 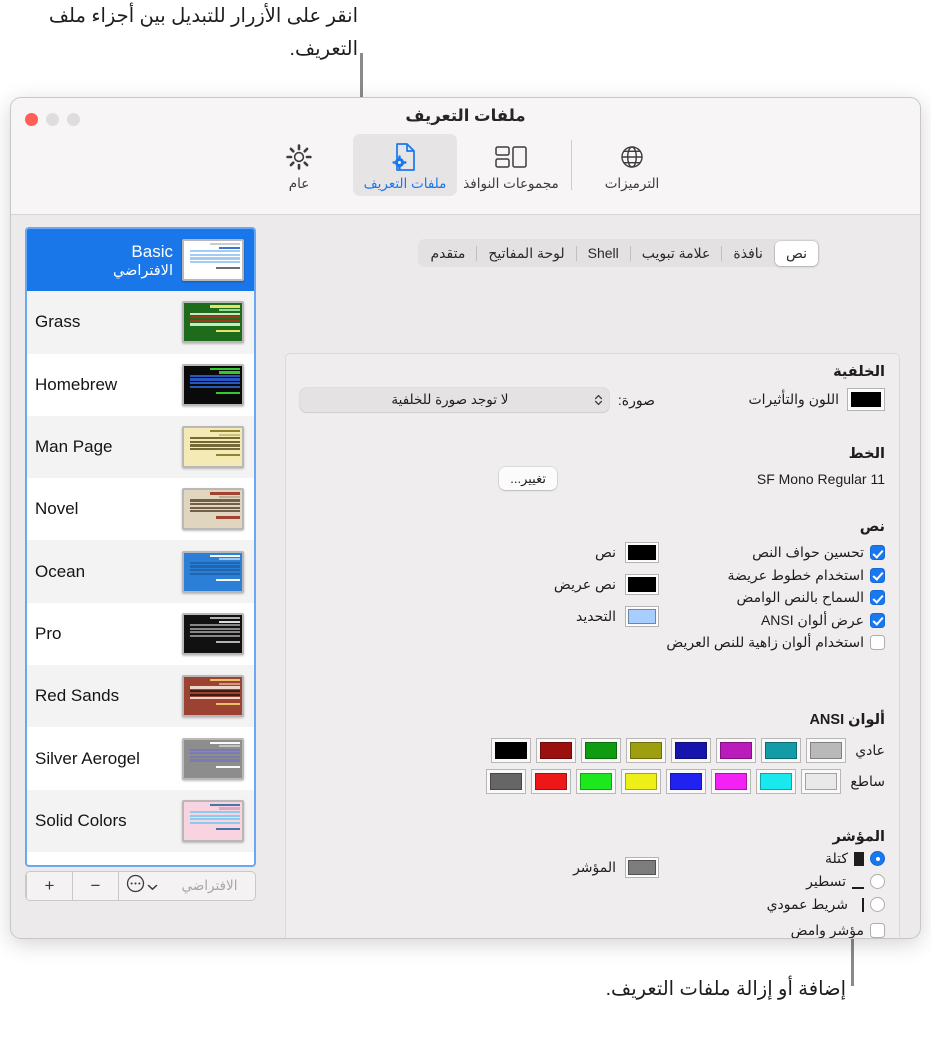 What do you see at coordinates (140, 696) in the screenshot?
I see `profile-row-red-sands: Red Sands` at bounding box center [140, 696].